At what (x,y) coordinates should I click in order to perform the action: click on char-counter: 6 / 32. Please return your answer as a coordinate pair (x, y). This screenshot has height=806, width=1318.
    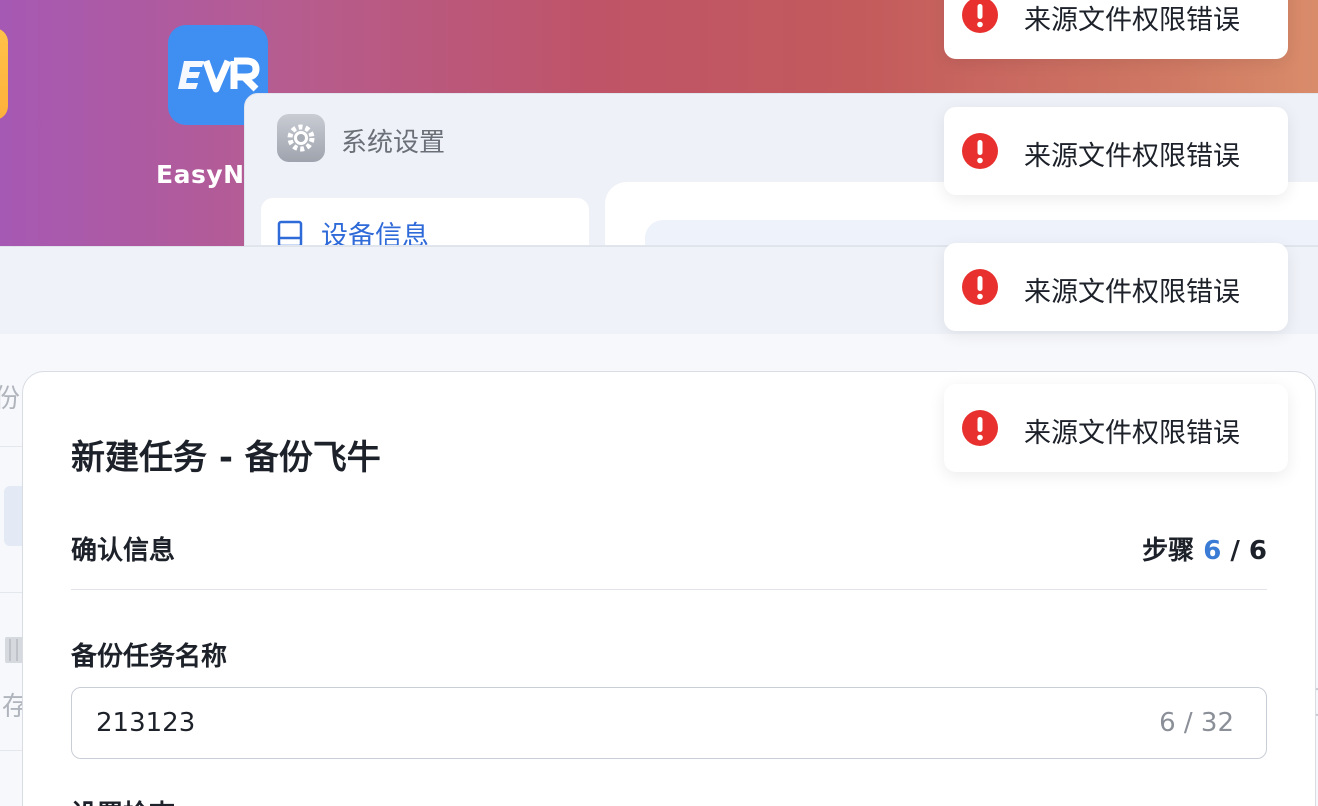
    Looking at the image, I should click on (1196, 723).